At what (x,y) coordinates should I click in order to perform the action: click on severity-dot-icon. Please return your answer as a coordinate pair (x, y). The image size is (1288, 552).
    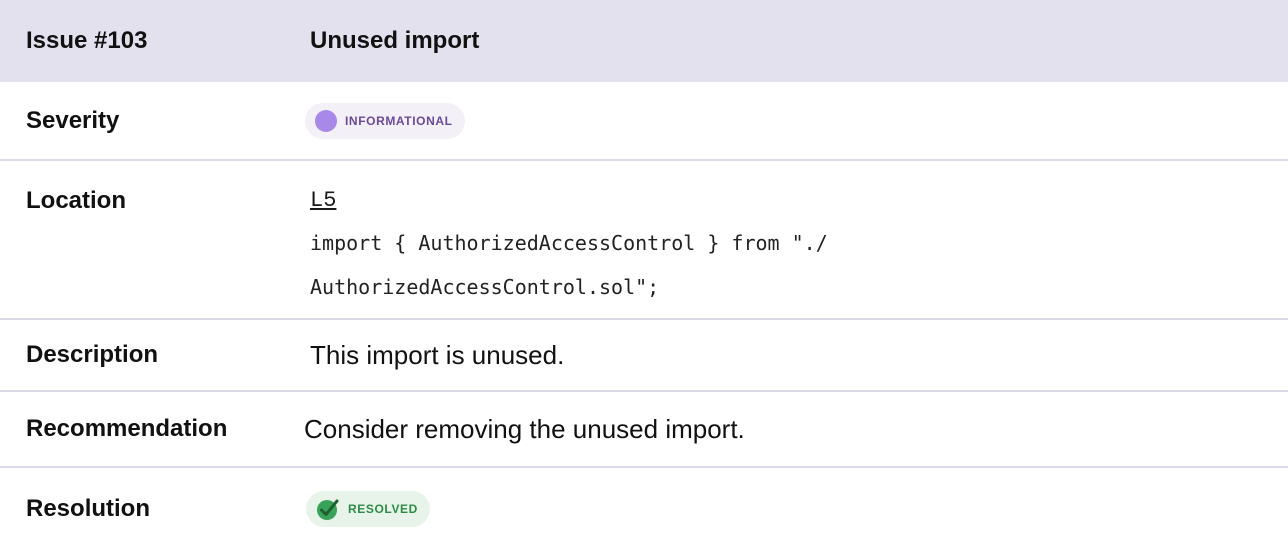
    Looking at the image, I should click on (326, 120).